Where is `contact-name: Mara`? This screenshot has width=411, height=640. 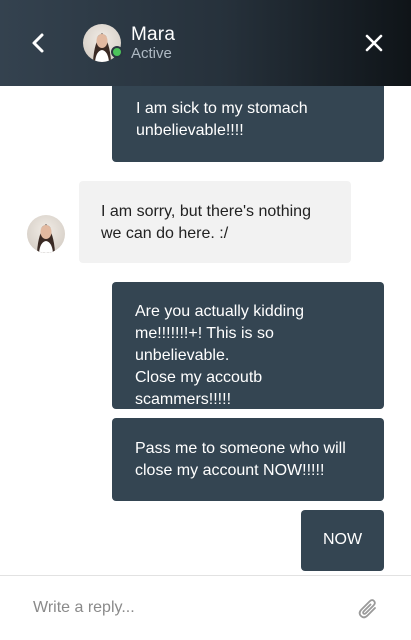
contact-name: Mara is located at coordinates (153, 34).